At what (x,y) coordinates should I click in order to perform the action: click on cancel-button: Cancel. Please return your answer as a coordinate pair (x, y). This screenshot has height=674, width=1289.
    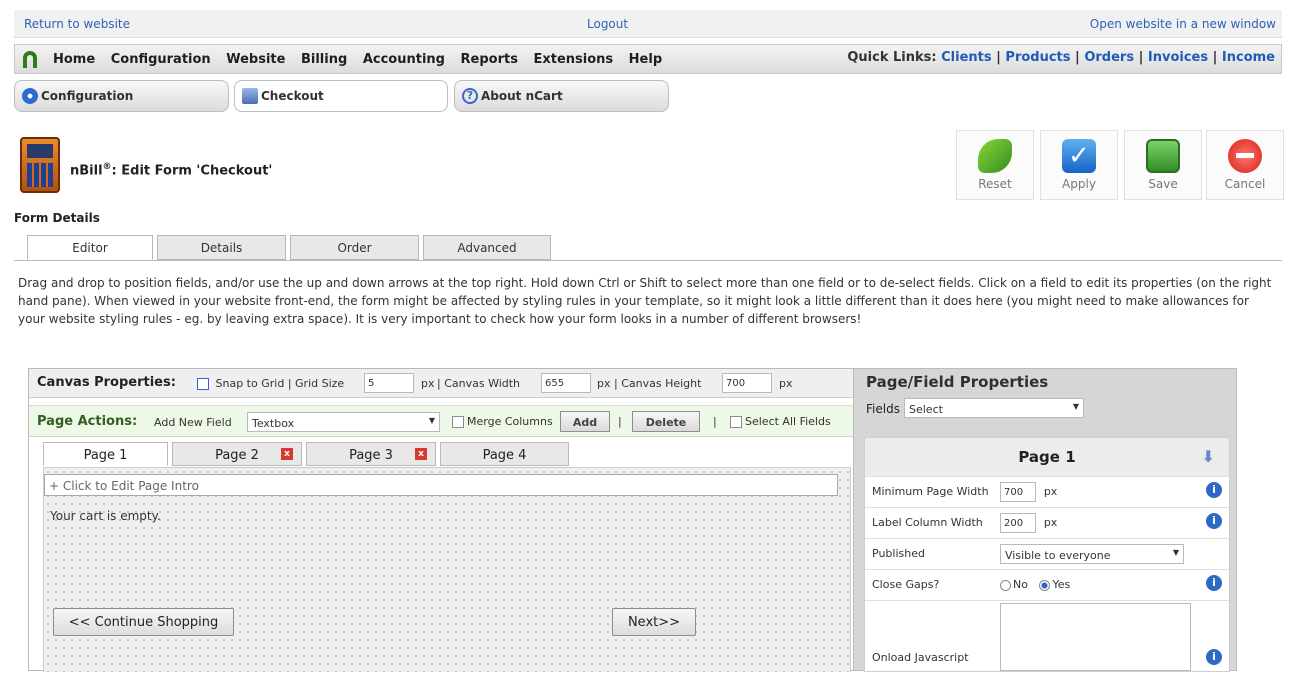
    Looking at the image, I should click on (1245, 165).